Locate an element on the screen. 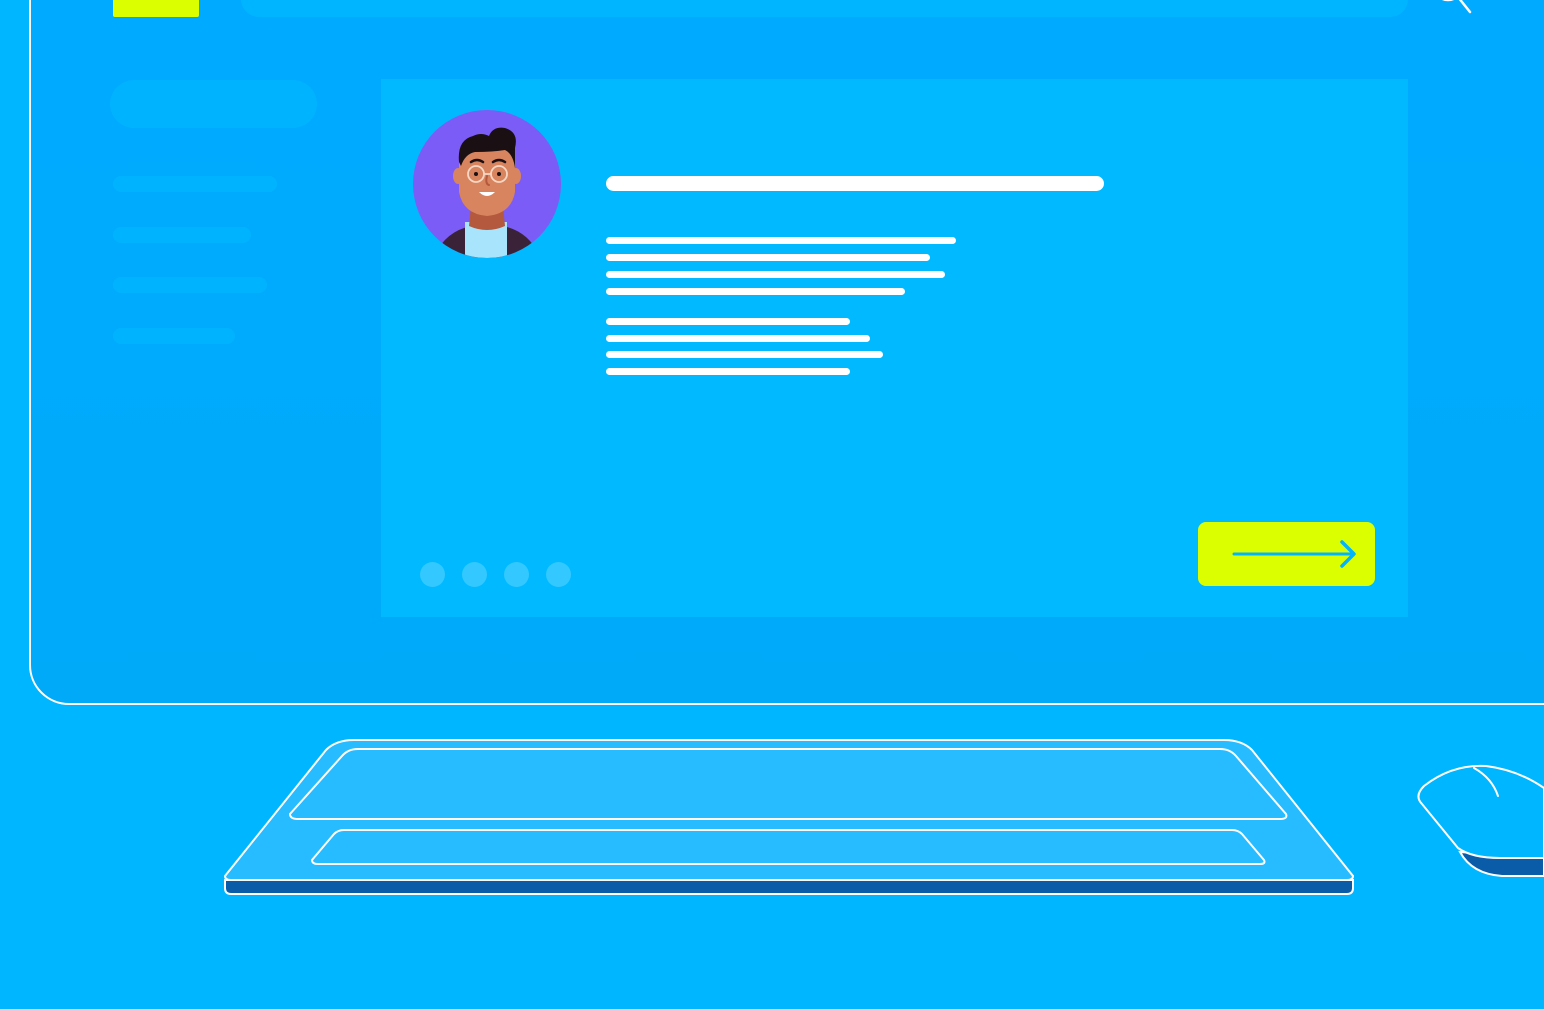  search-icon is located at coordinates (1453, 9).